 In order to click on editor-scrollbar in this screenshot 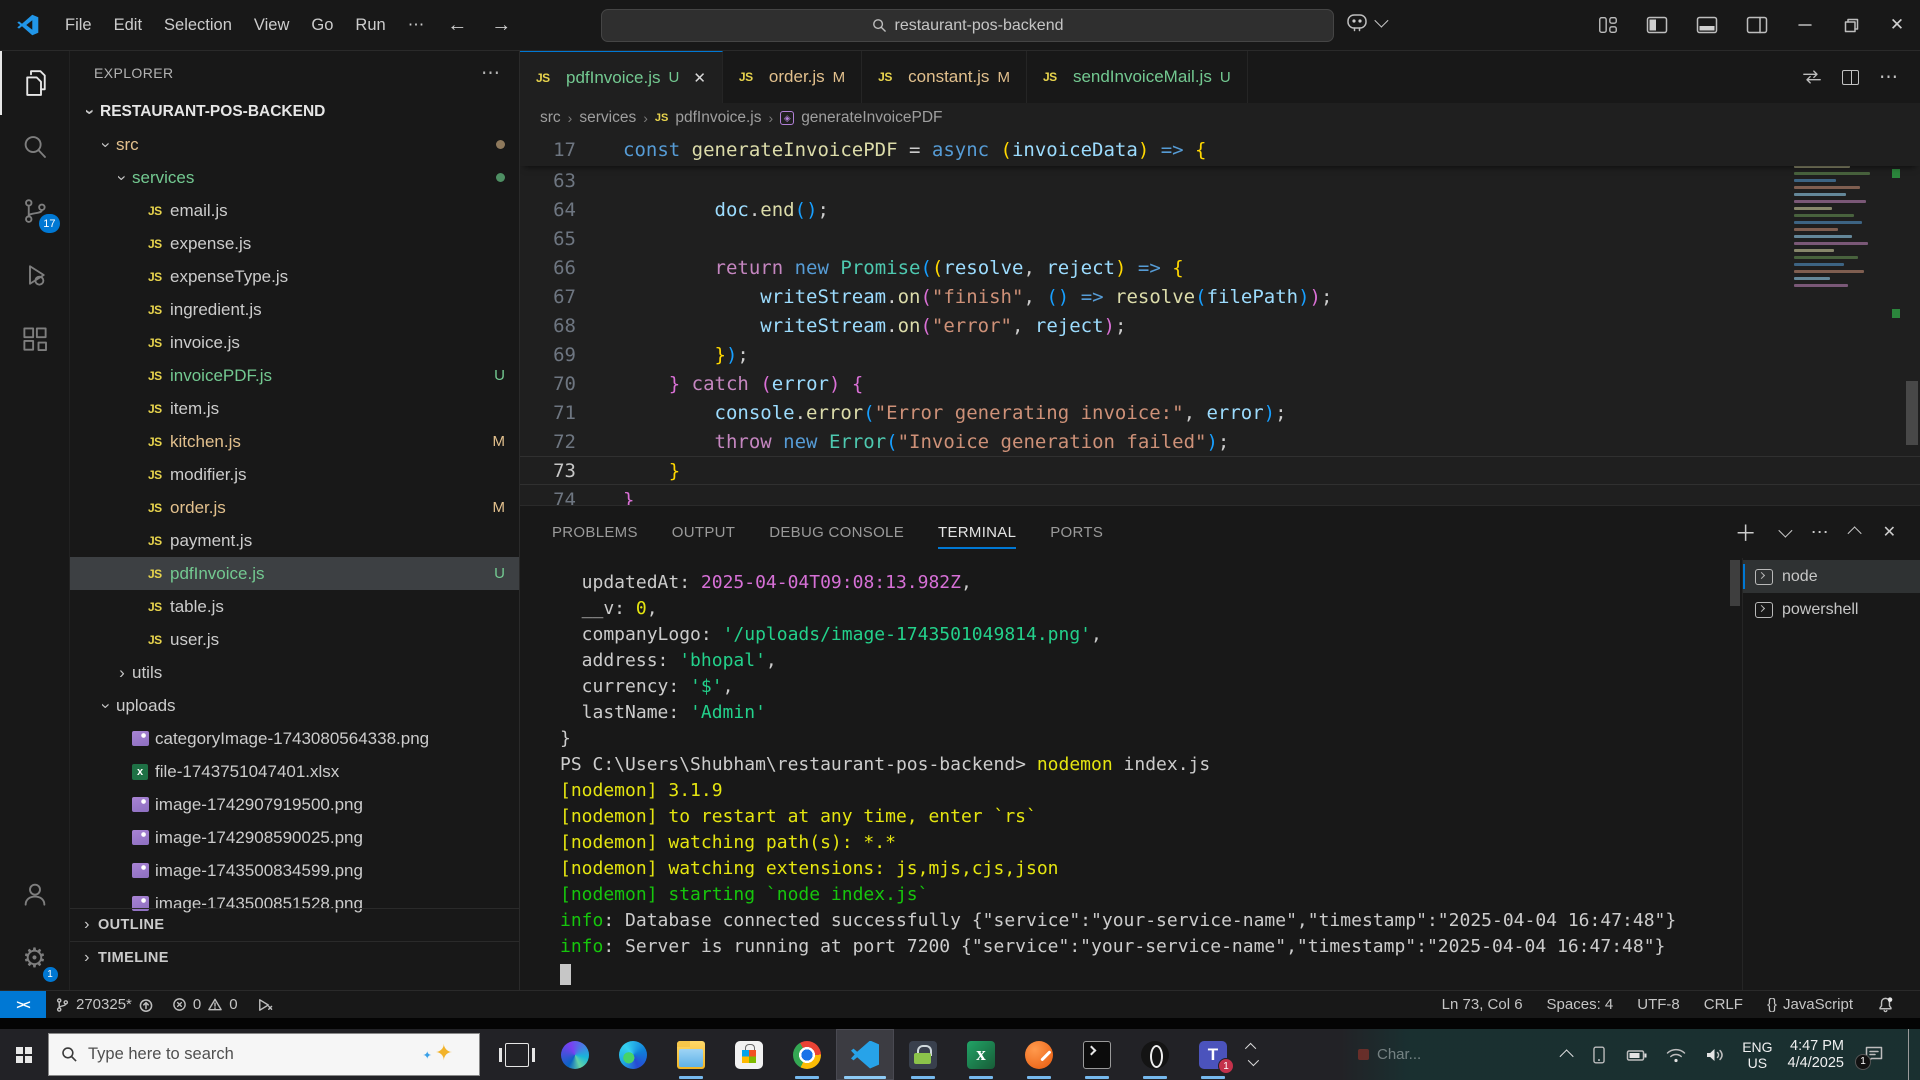, I will do `click(1912, 319)`.